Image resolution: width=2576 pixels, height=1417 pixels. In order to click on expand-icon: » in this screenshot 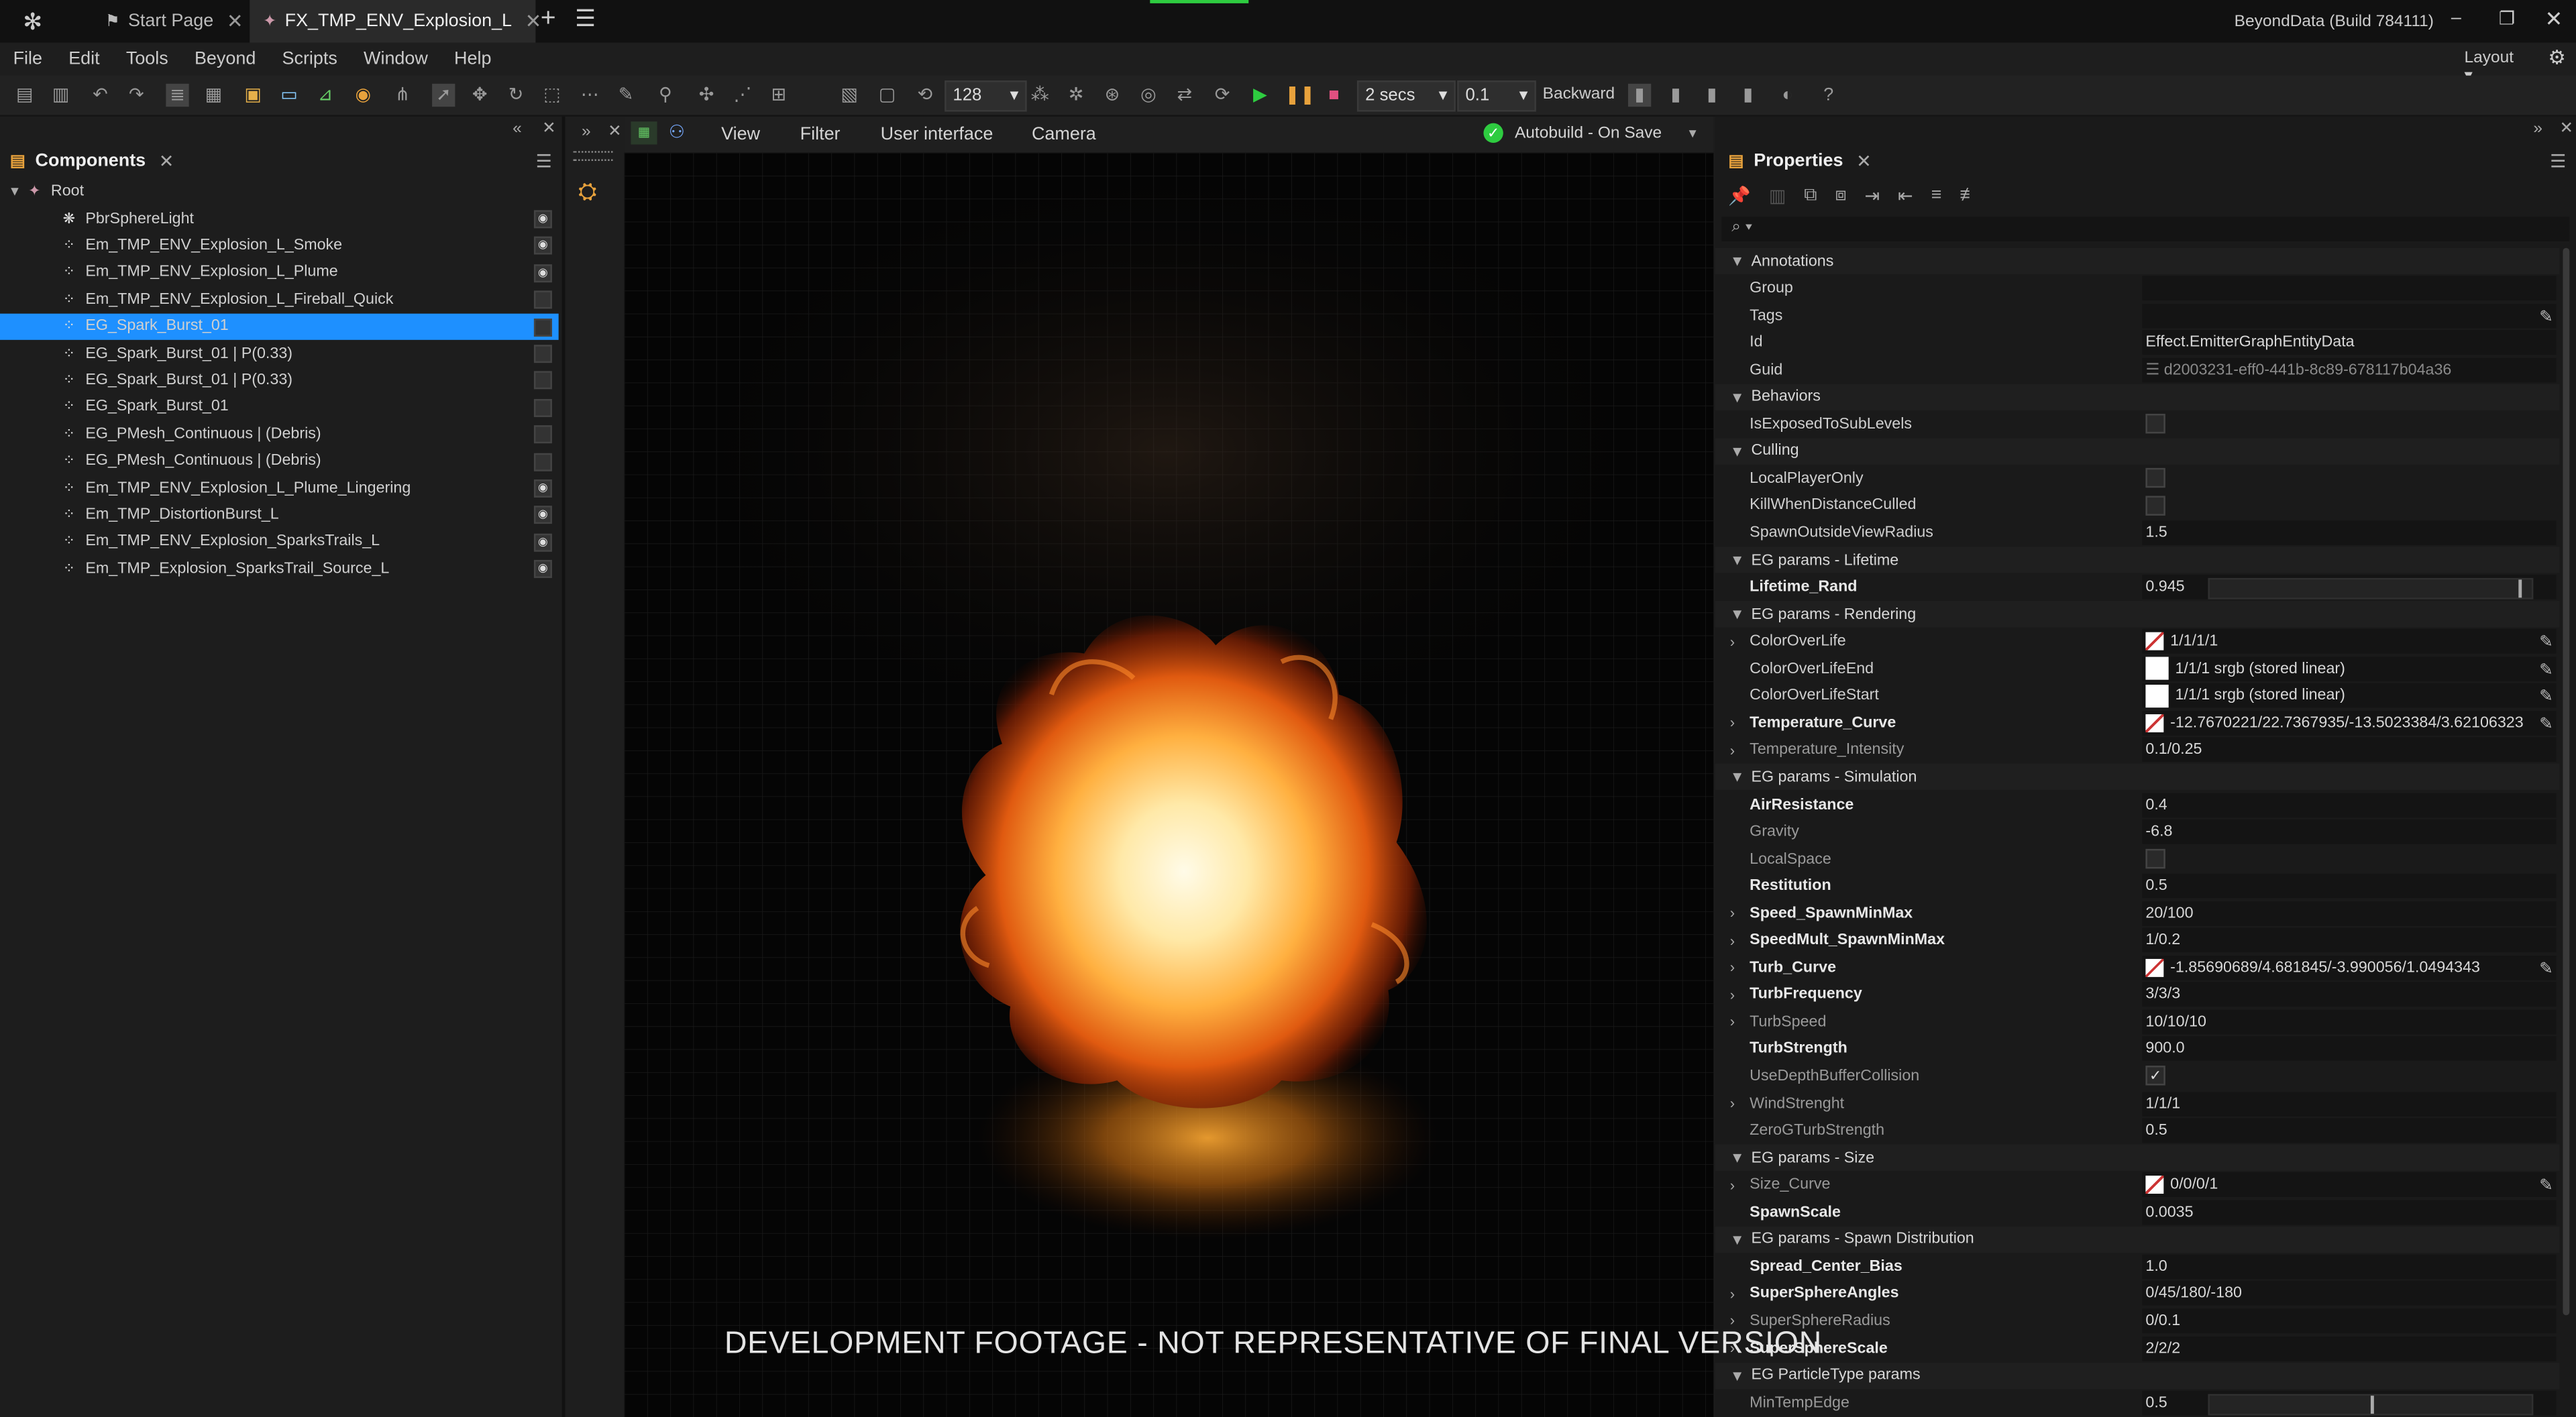, I will do `click(586, 132)`.